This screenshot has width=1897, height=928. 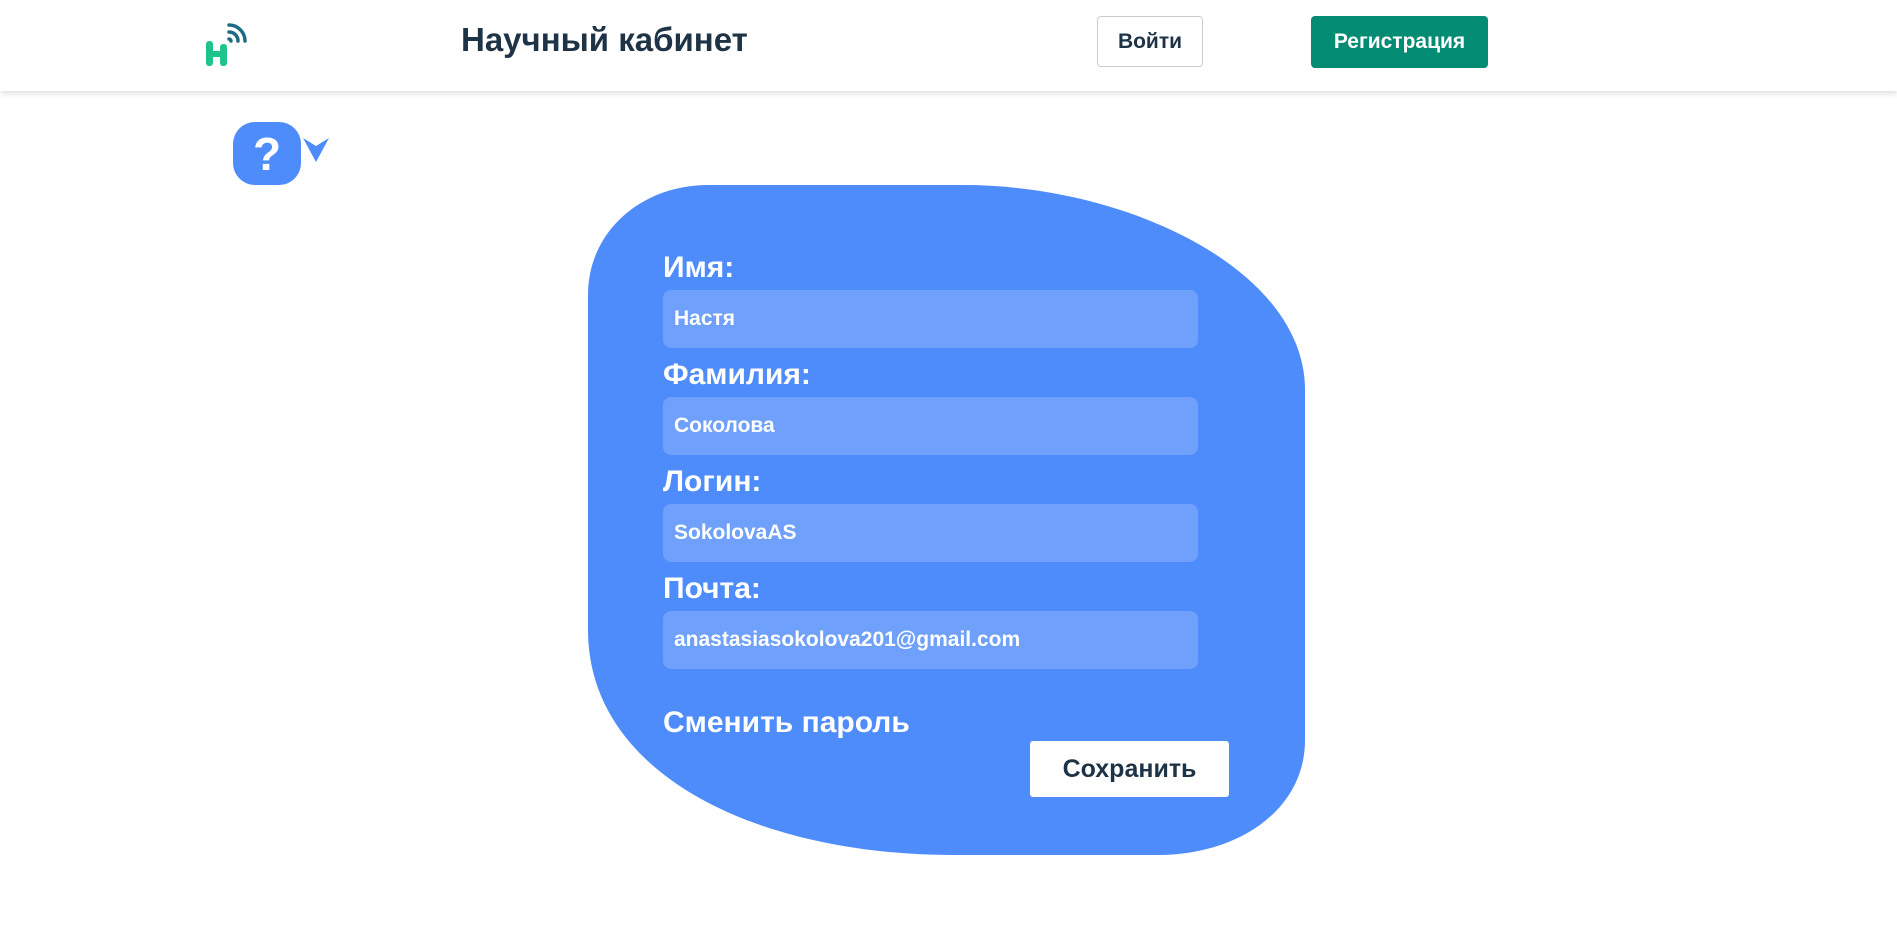 I want to click on chevron-down-icon, so click(x=316, y=150).